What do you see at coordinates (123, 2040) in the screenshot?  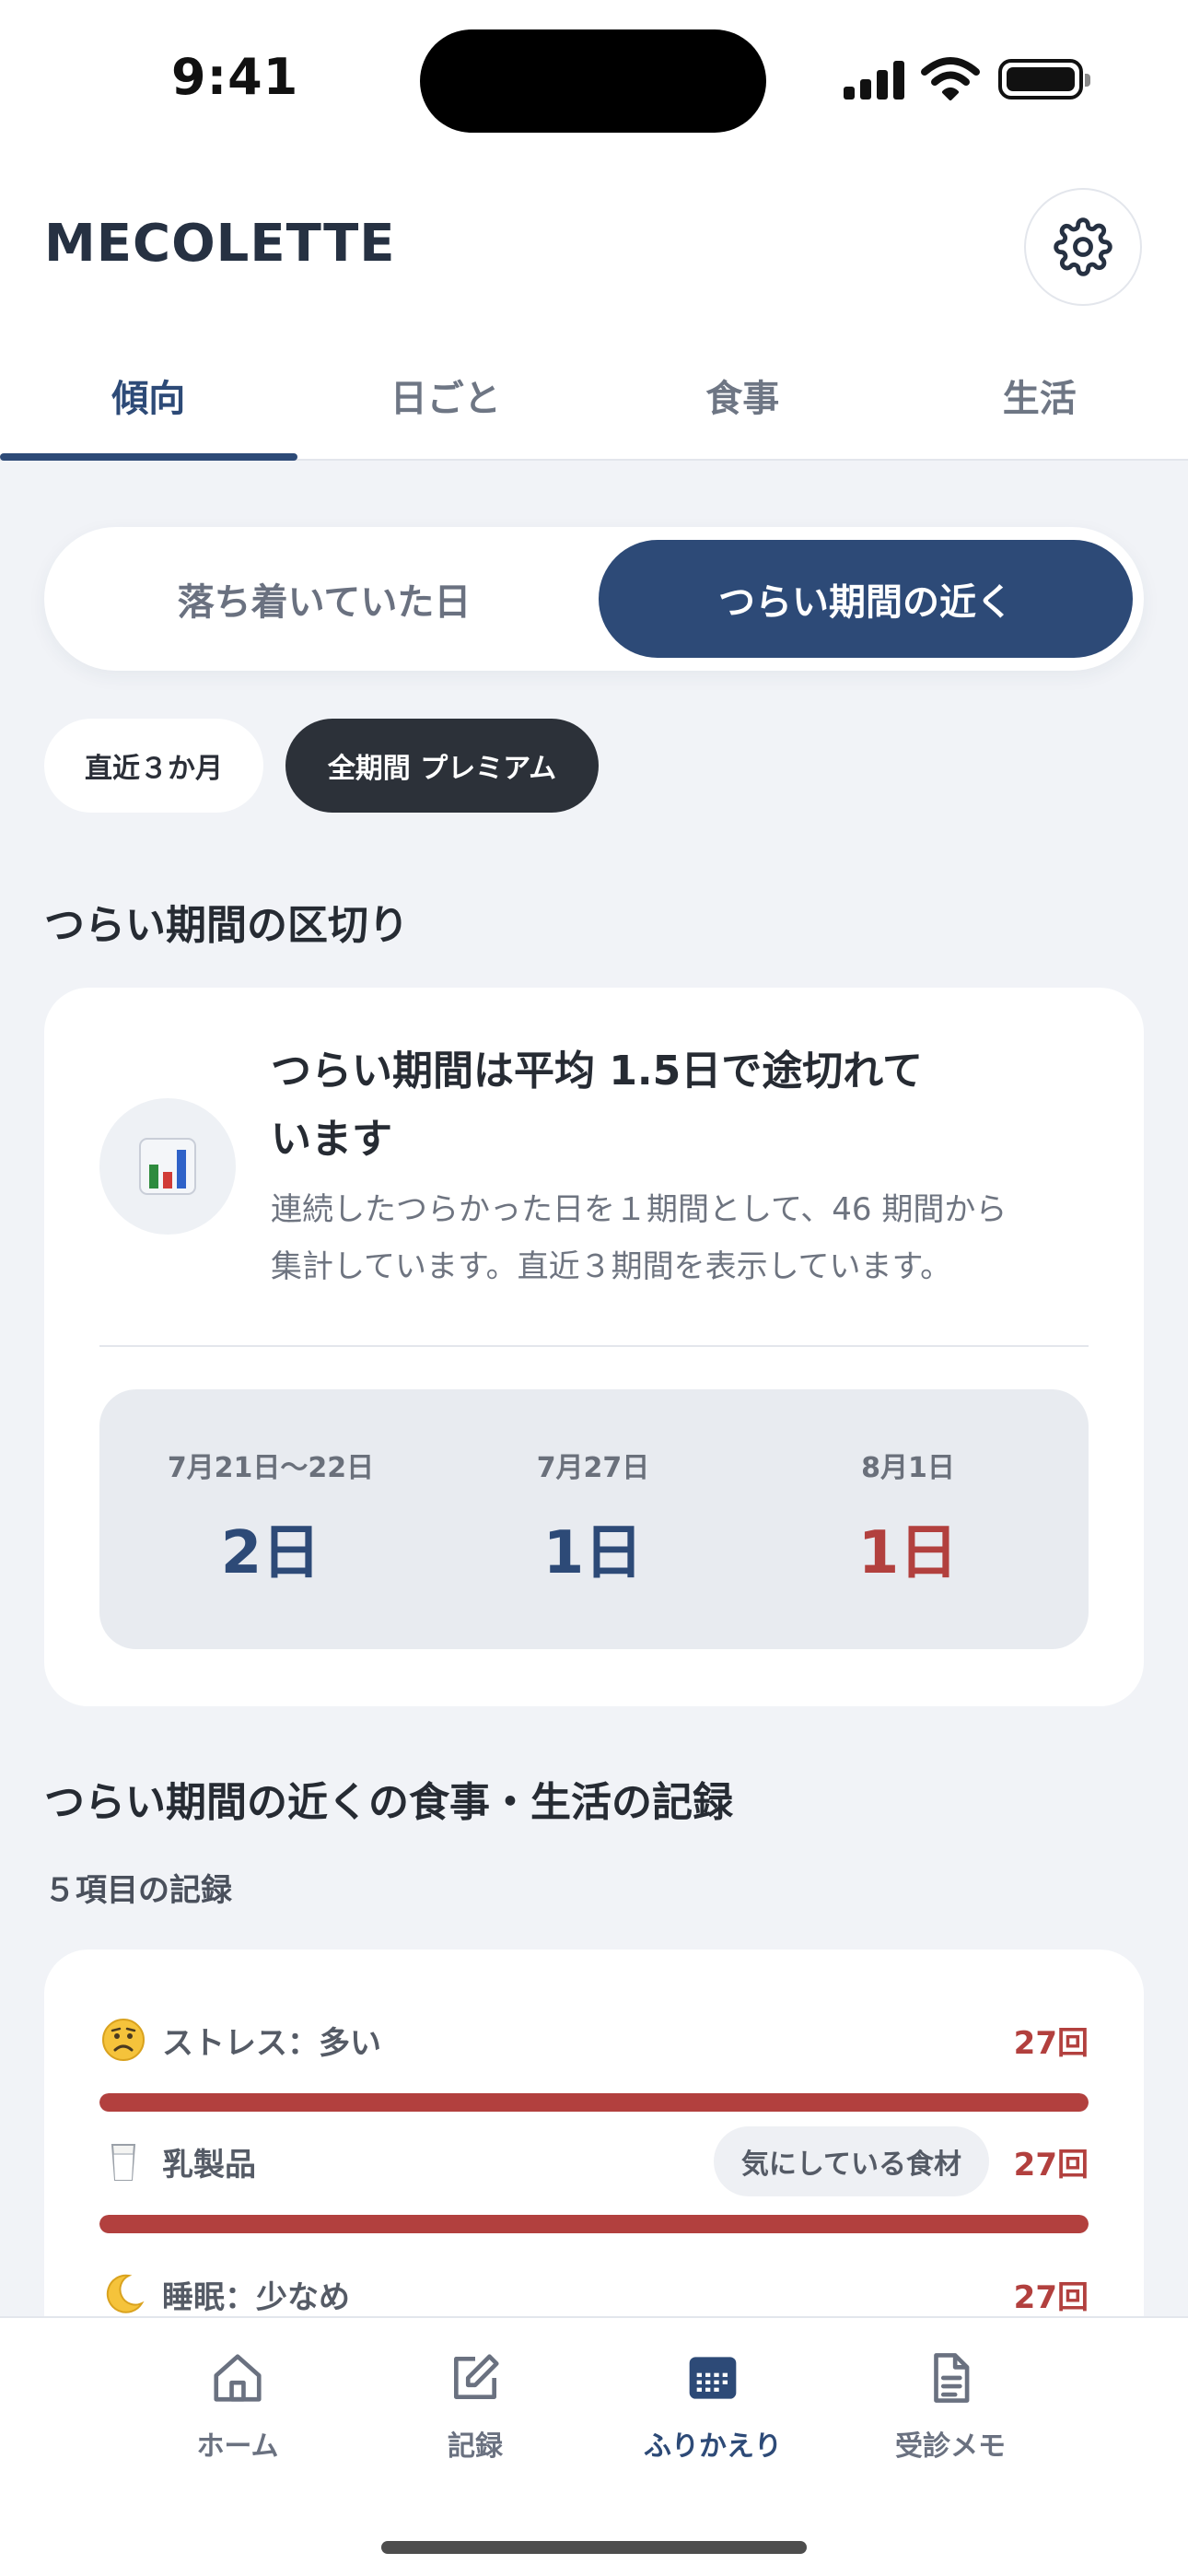 I see `worried-face-icon` at bounding box center [123, 2040].